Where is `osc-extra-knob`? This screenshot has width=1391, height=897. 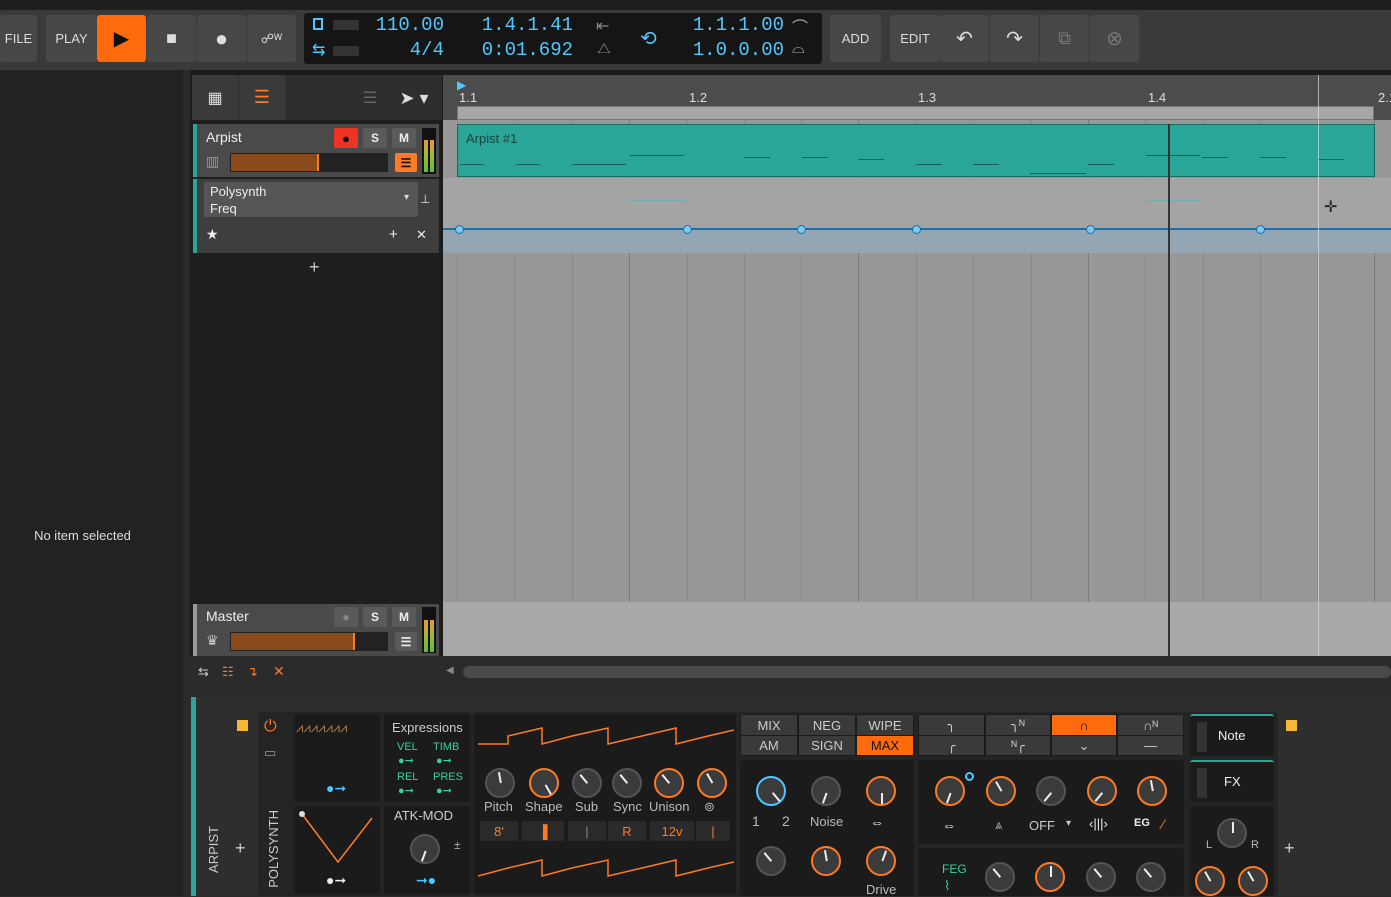 osc-extra-knob is located at coordinates (712, 783).